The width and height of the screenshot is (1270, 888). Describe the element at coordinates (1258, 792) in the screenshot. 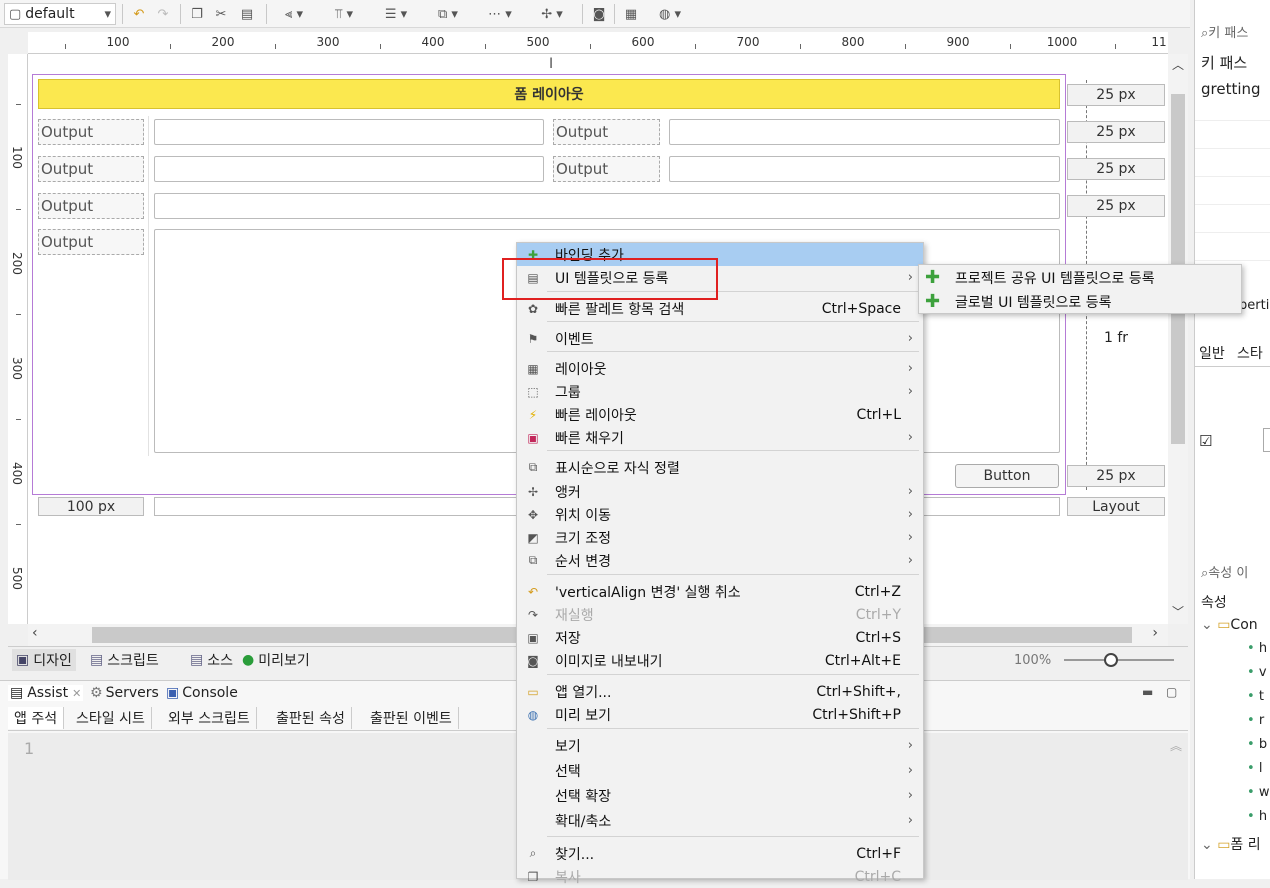

I see `tree-item: • w` at that location.